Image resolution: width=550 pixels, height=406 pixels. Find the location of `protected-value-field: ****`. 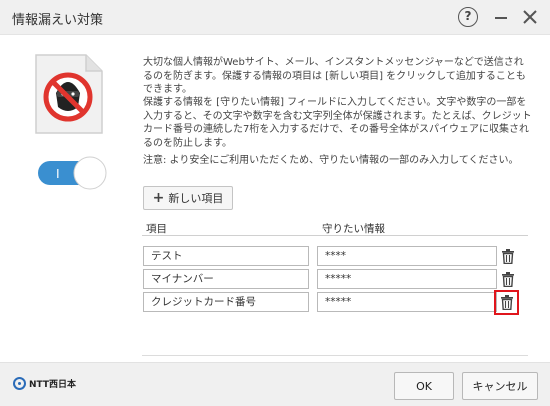

protected-value-field: **** is located at coordinates (407, 256).